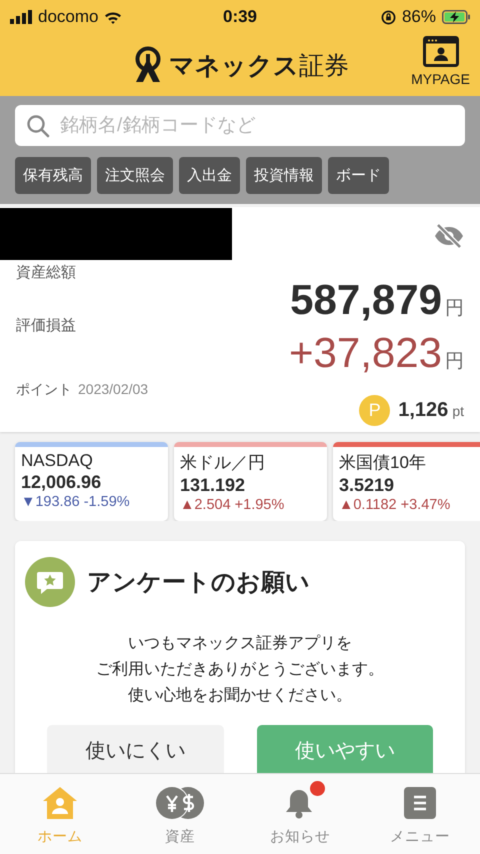 This screenshot has height=854, width=480. I want to click on market-card: 米ドル／円 131.192 ▲2.504 +1.95%, so click(250, 481).